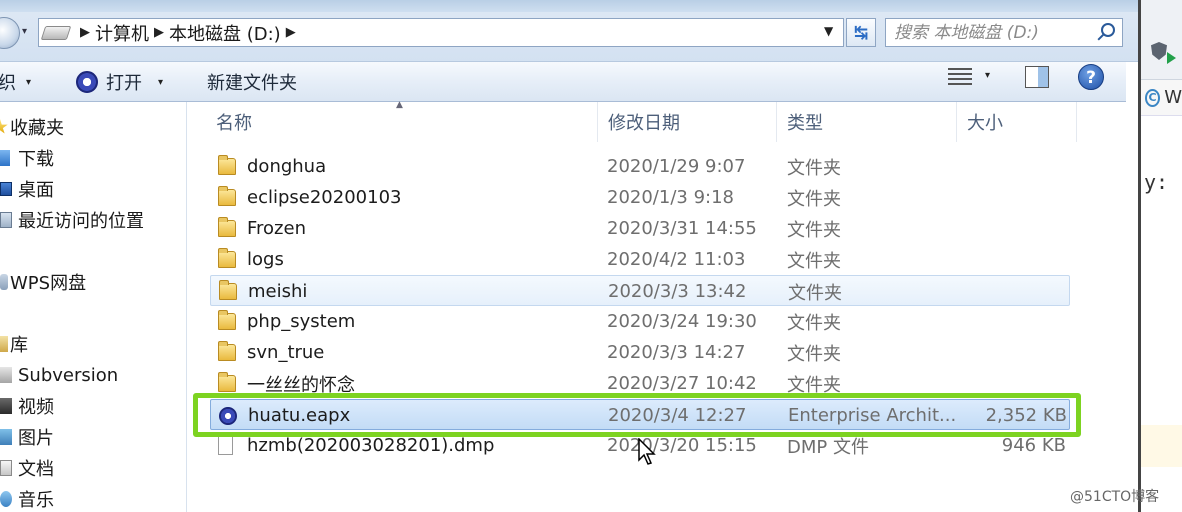  I want to click on breadcrumb-drive-d: 本地磁盘 (D:), so click(225, 33).